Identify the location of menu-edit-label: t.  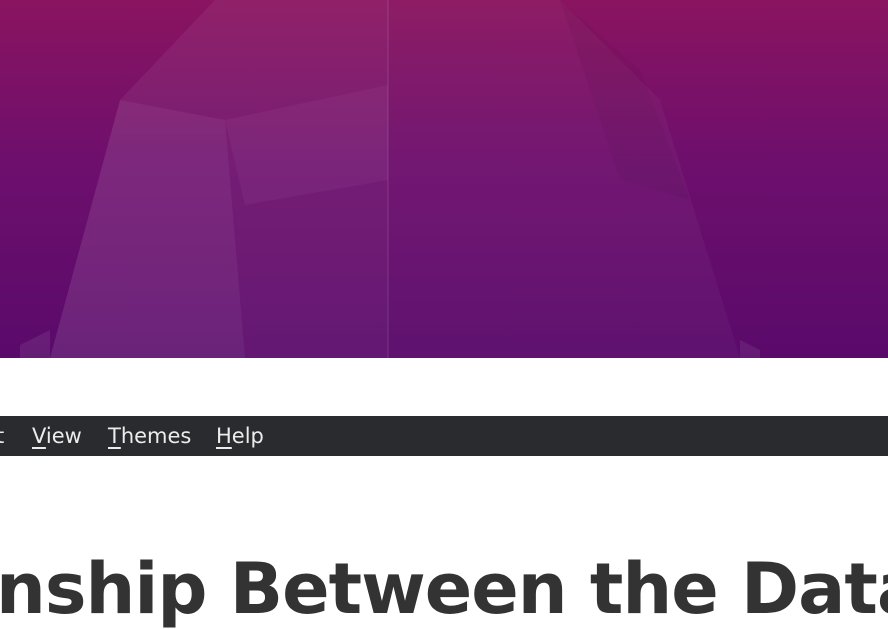
(2, 436).